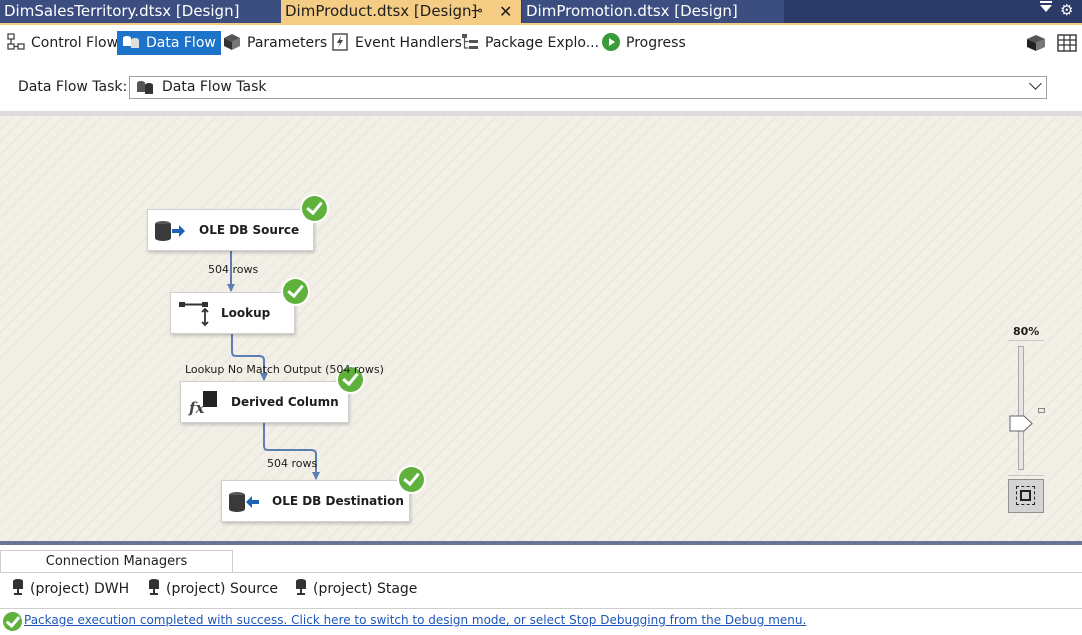 The width and height of the screenshot is (1082, 635). What do you see at coordinates (1041, 410) in the screenshot?
I see `zoom-default-tick` at bounding box center [1041, 410].